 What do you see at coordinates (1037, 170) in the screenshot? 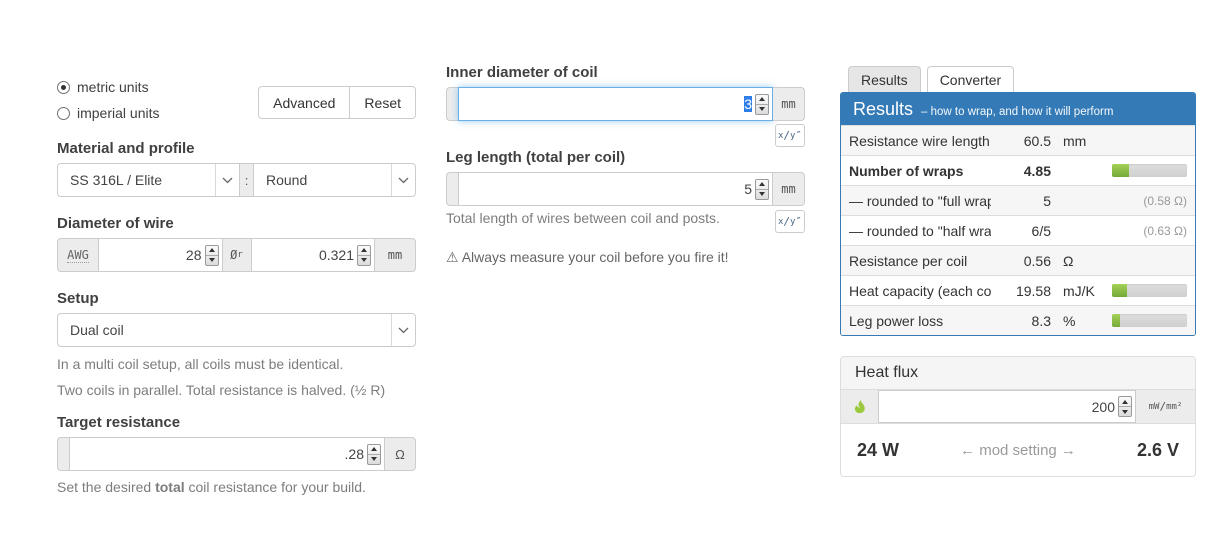
I see `row-value: 4.85` at bounding box center [1037, 170].